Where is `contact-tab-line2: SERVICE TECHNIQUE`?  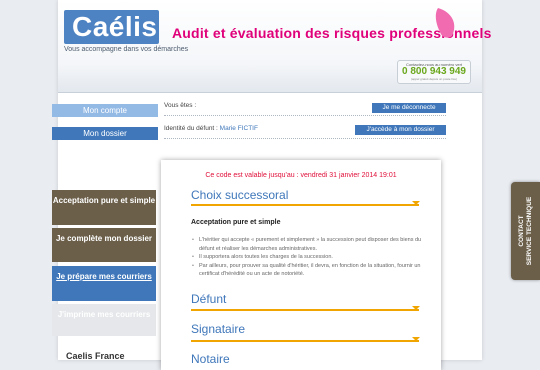 contact-tab-line2: SERVICE TECHNIQUE is located at coordinates (529, 231).